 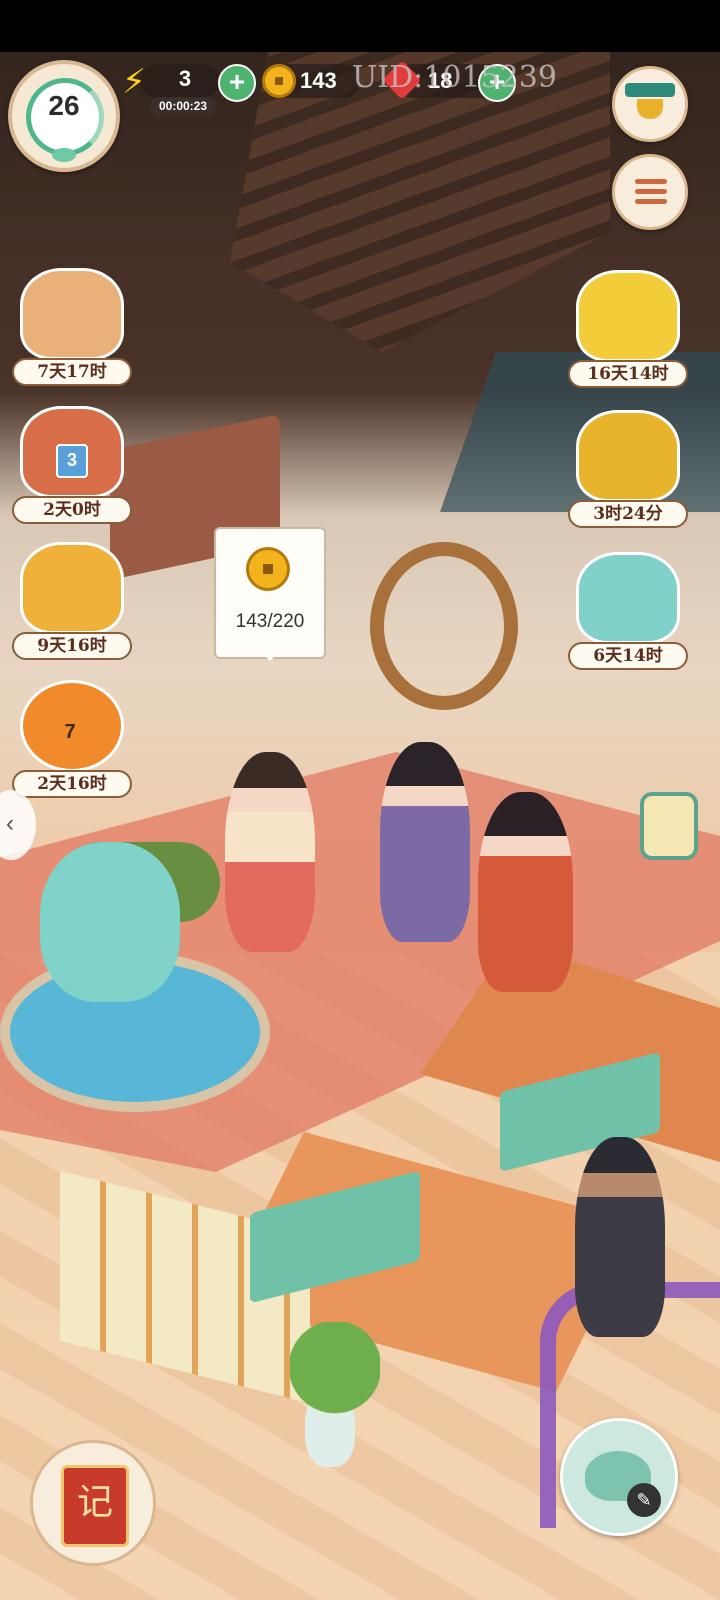 What do you see at coordinates (64, 155) in the screenshot?
I see `leaf-icon` at bounding box center [64, 155].